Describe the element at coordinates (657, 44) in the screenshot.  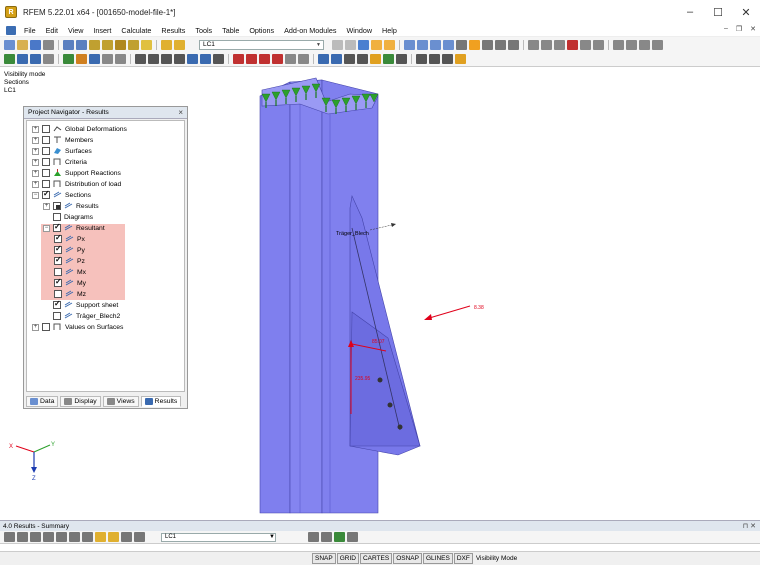
I see `settings-icon` at that location.